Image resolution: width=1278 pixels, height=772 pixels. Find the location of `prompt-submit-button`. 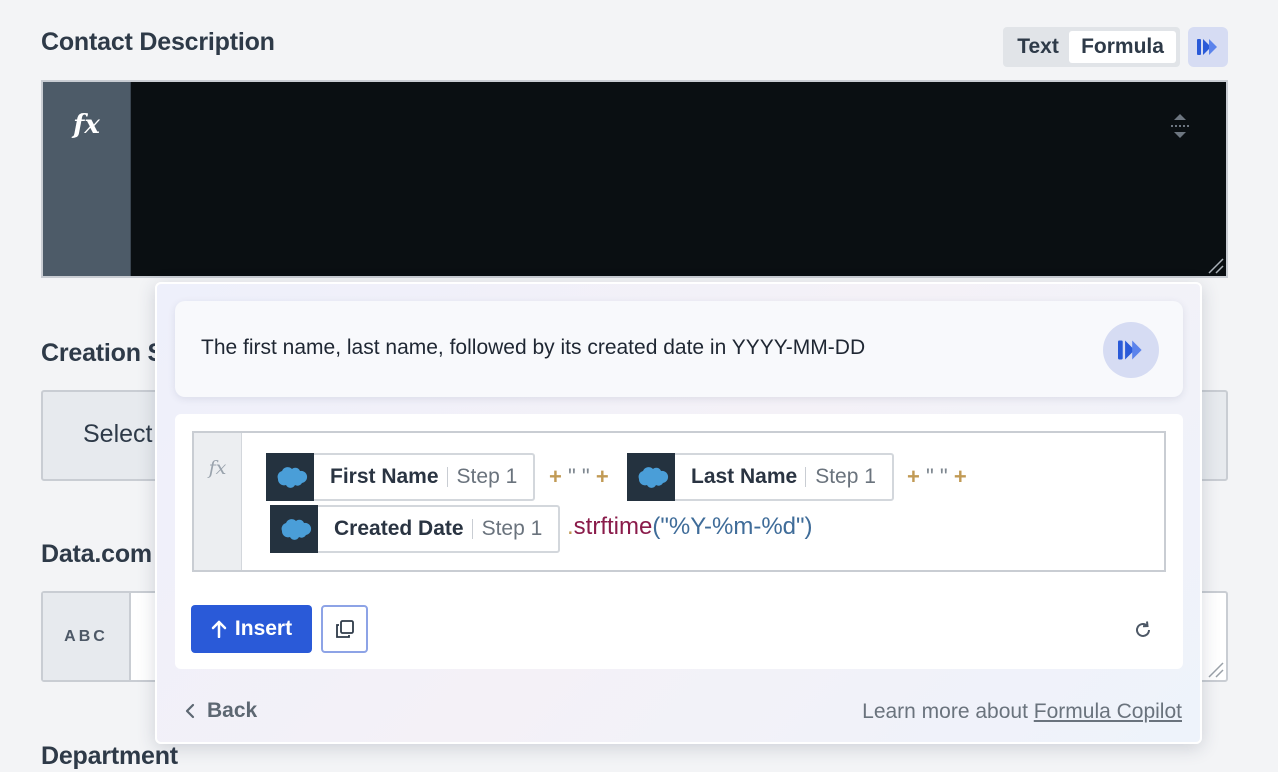

prompt-submit-button is located at coordinates (1131, 350).